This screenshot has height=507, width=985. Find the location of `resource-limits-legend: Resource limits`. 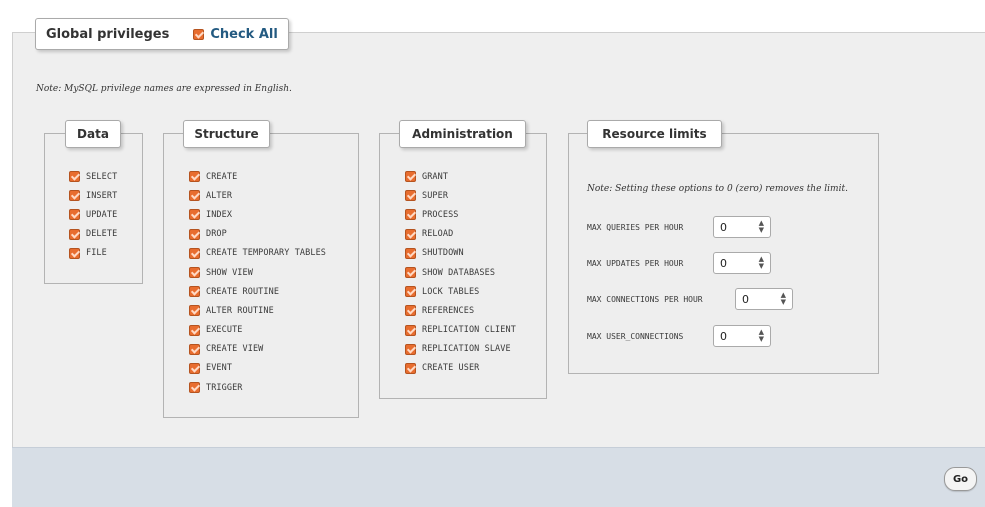

resource-limits-legend: Resource limits is located at coordinates (654, 134).